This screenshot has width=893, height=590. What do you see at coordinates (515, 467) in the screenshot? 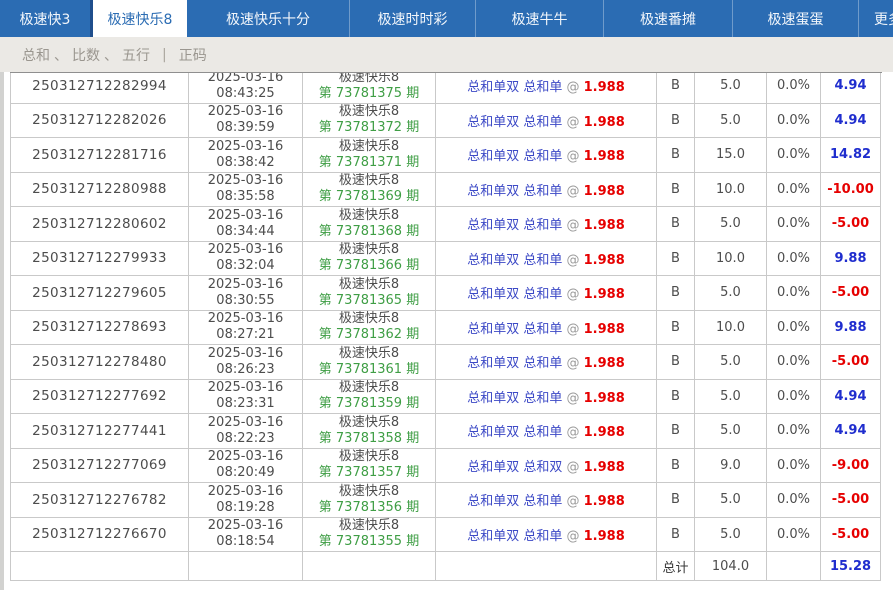
I see `bet-type: 总和单双 总和双` at bounding box center [515, 467].